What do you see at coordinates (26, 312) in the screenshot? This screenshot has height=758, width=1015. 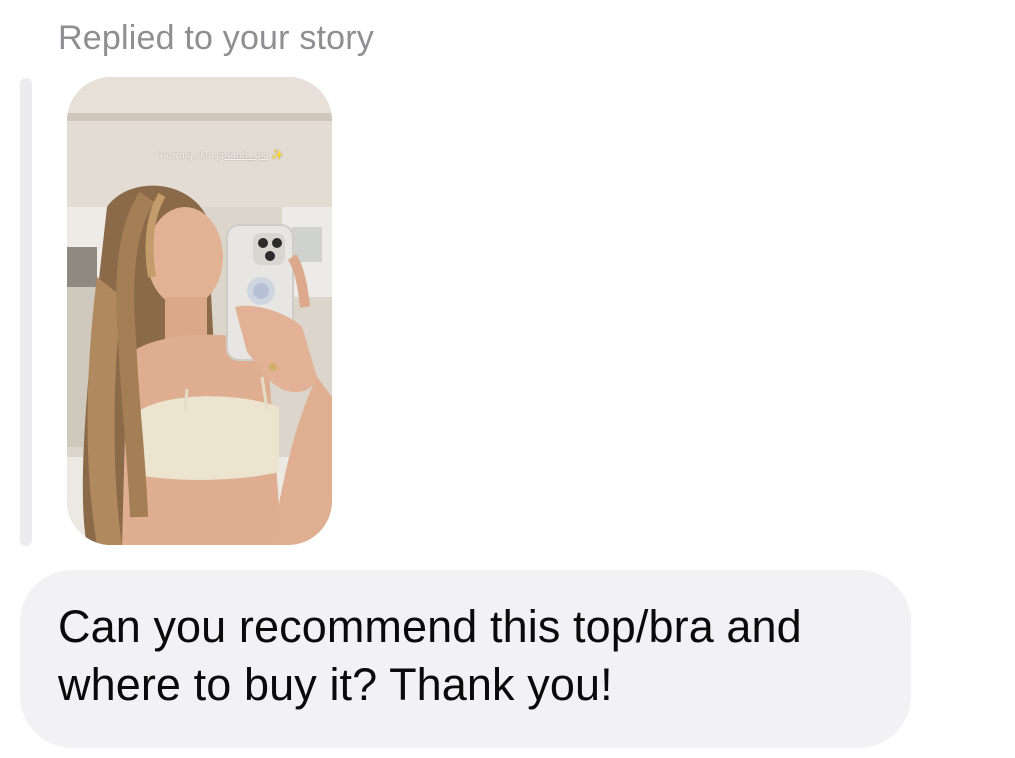 I see `reply-quote-bar` at bounding box center [26, 312].